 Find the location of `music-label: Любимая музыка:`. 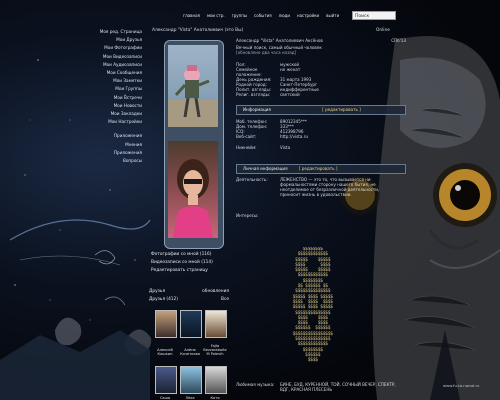

music-label: Любимая музыка: is located at coordinates (255, 384).